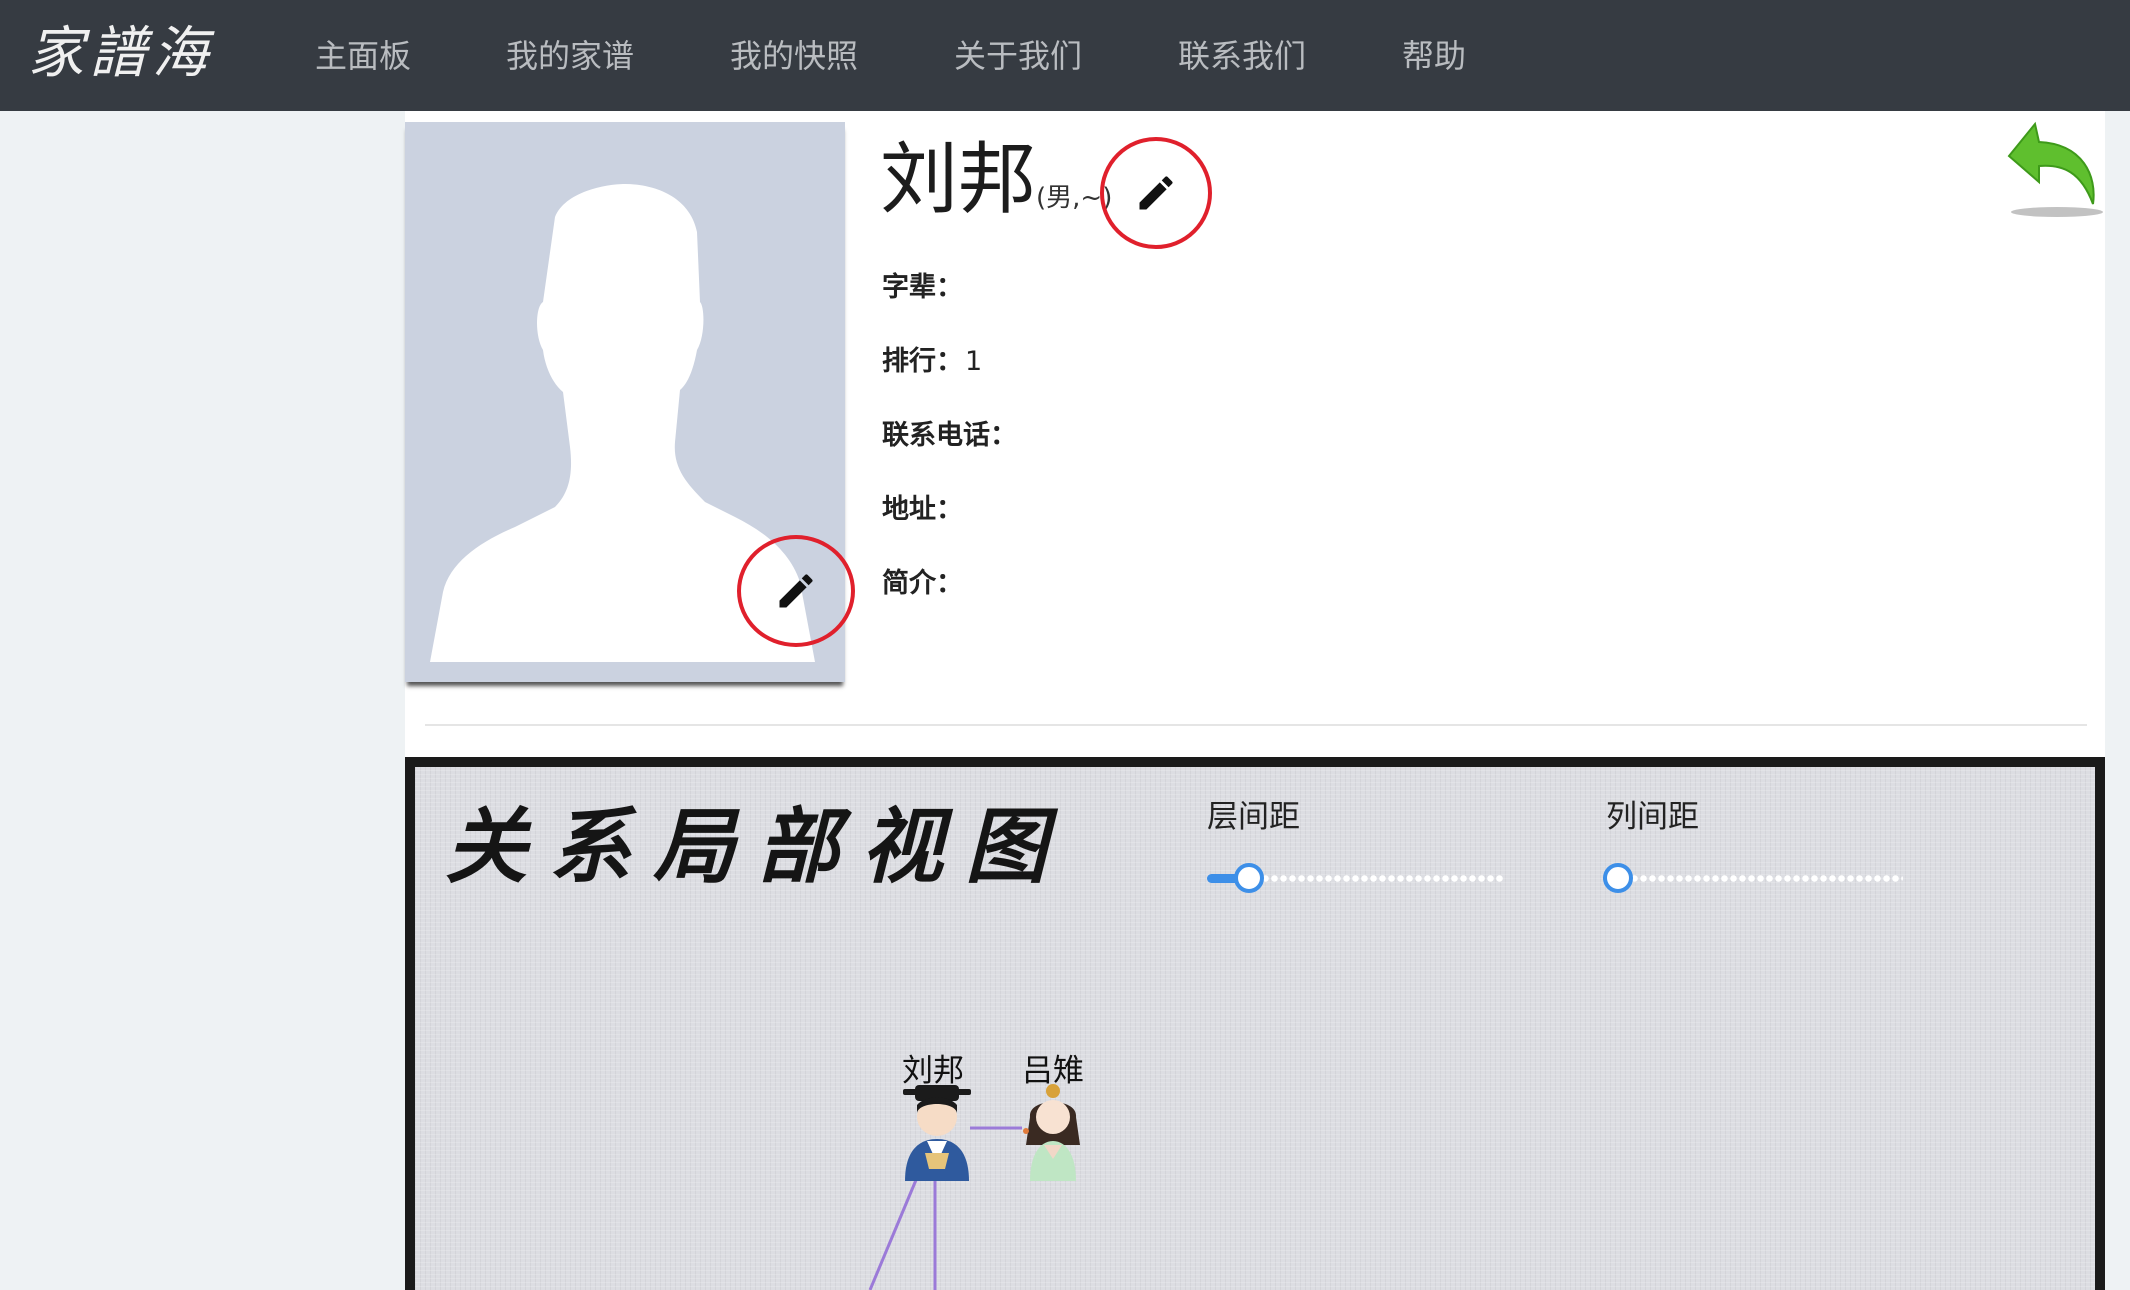  I want to click on child-link, so click(893, 1234).